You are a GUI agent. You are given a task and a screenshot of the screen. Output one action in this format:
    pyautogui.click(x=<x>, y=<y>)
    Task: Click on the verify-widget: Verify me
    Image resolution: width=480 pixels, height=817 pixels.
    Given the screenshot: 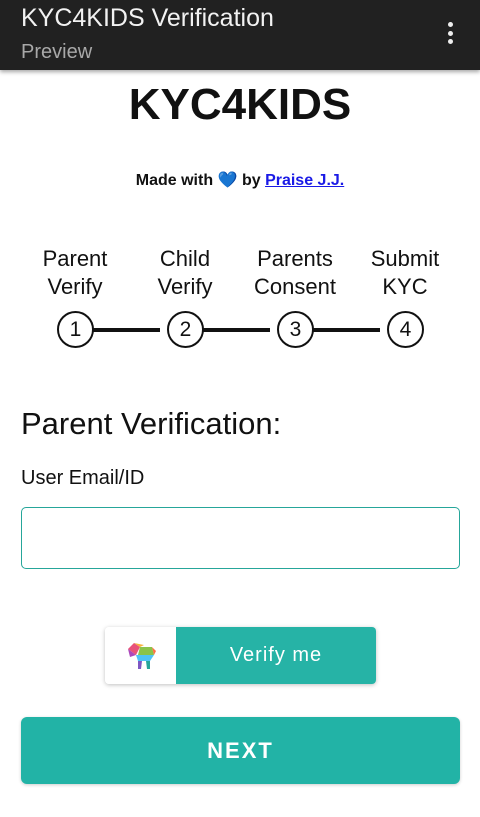 What is the action you would take?
    pyautogui.click(x=240, y=655)
    